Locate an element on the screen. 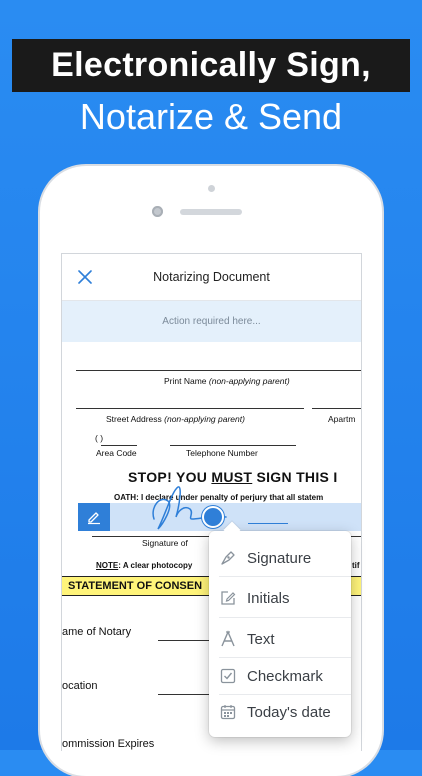 The width and height of the screenshot is (422, 776). text-a-icon is located at coordinates (228, 639).